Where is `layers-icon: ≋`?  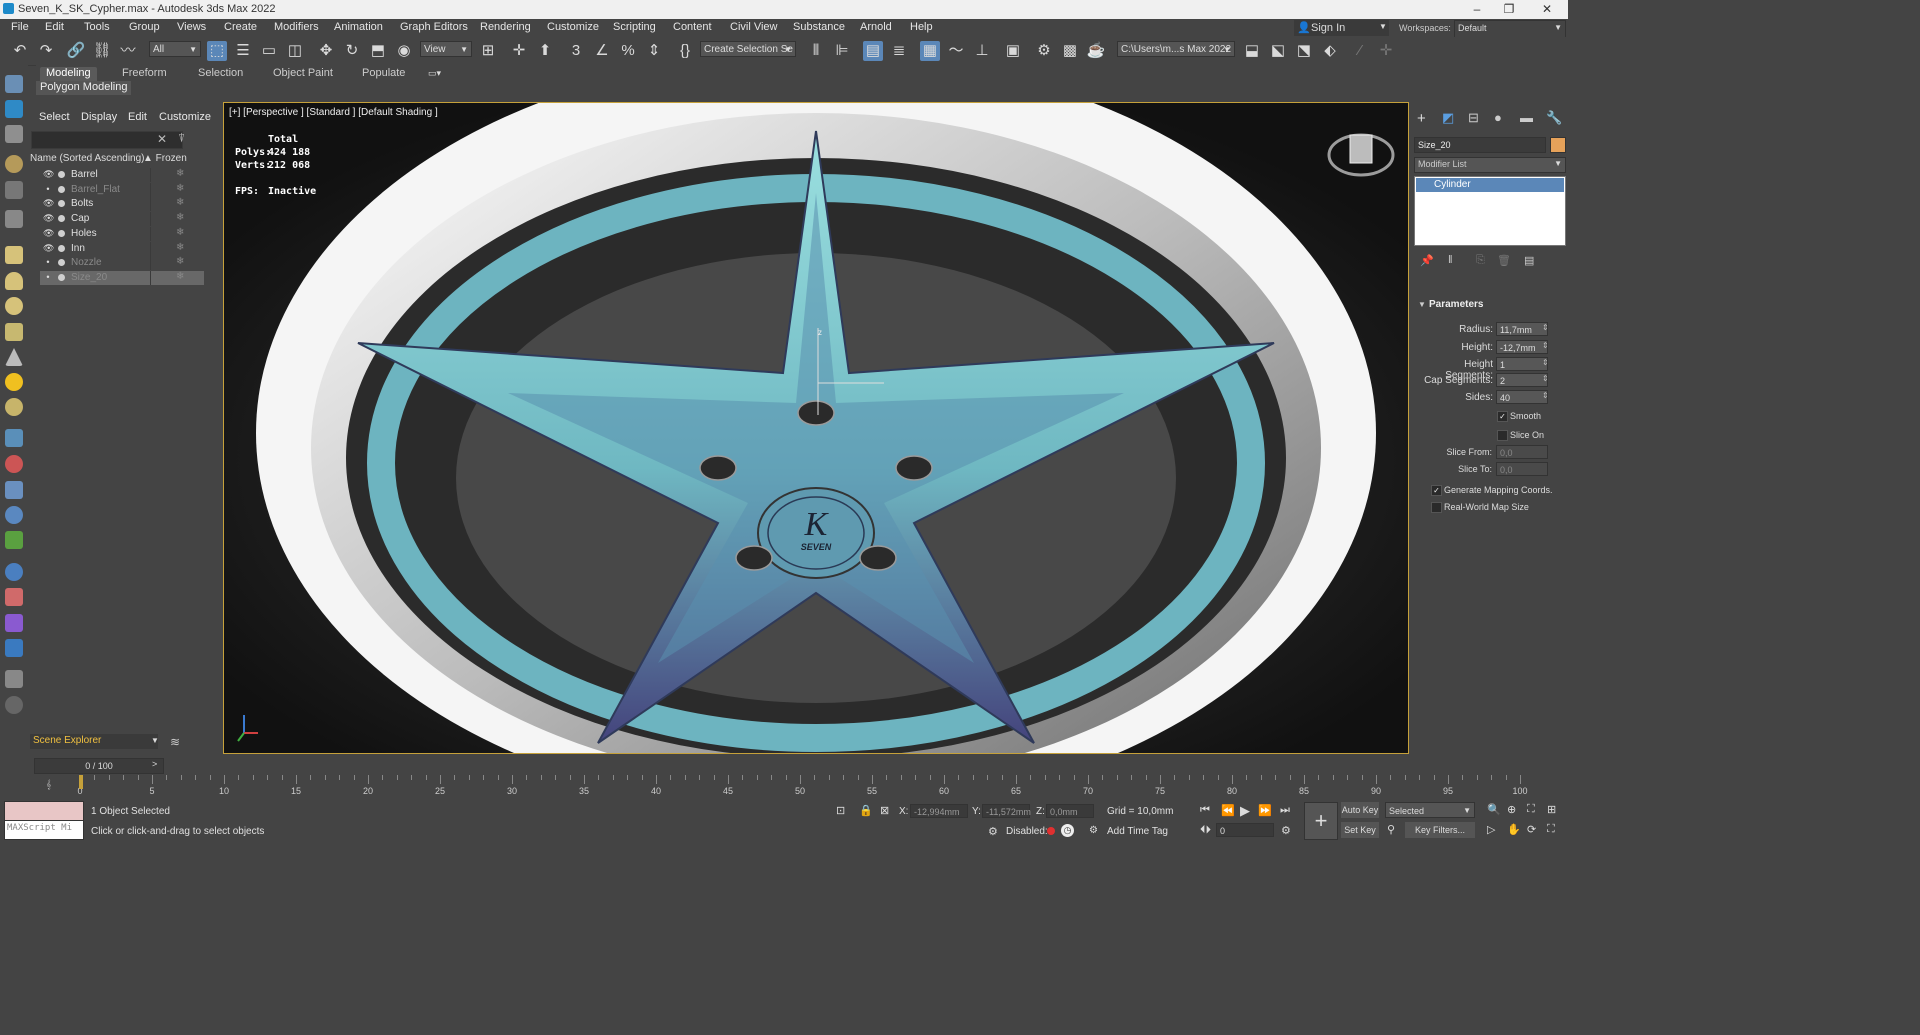 layers-icon: ≋ is located at coordinates (175, 742).